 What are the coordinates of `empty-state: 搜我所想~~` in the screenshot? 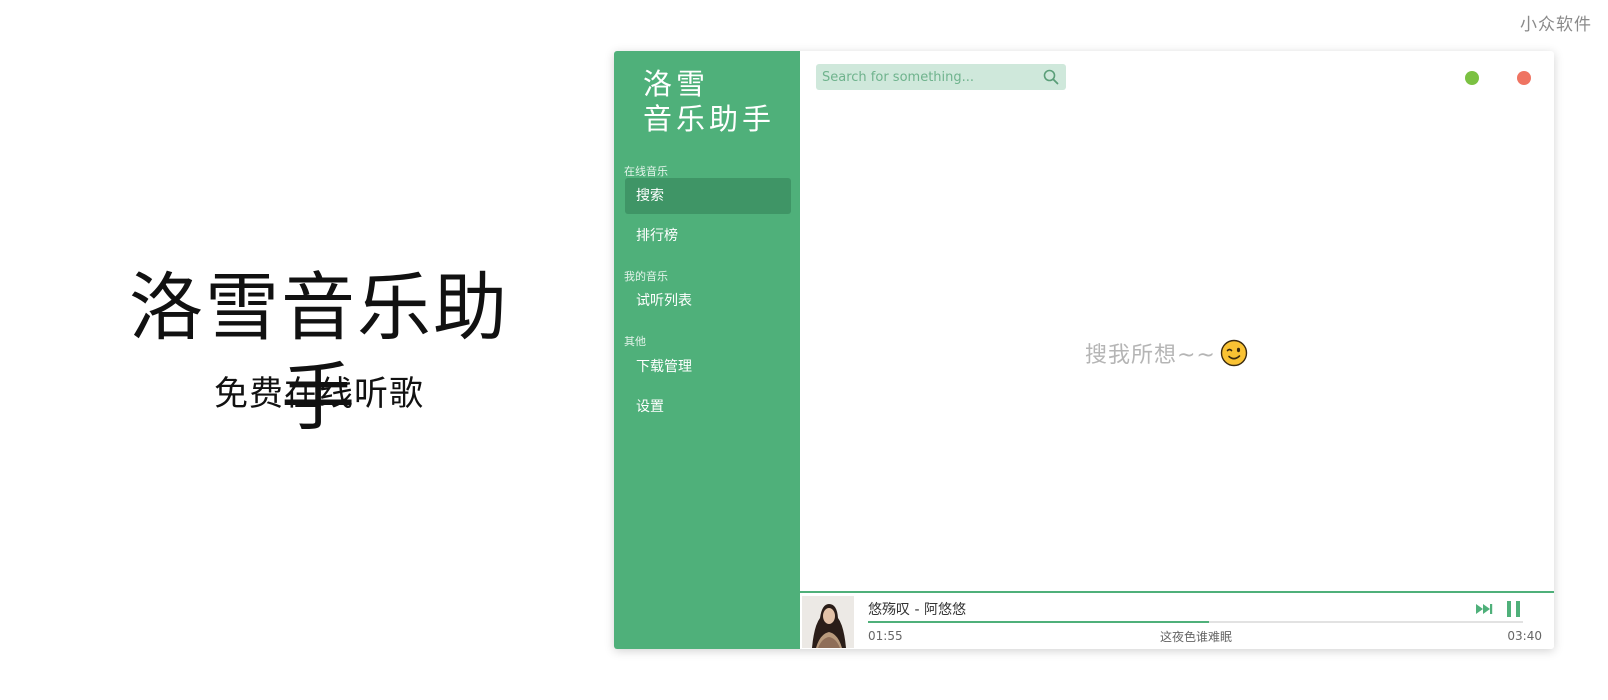 It's located at (1166, 353).